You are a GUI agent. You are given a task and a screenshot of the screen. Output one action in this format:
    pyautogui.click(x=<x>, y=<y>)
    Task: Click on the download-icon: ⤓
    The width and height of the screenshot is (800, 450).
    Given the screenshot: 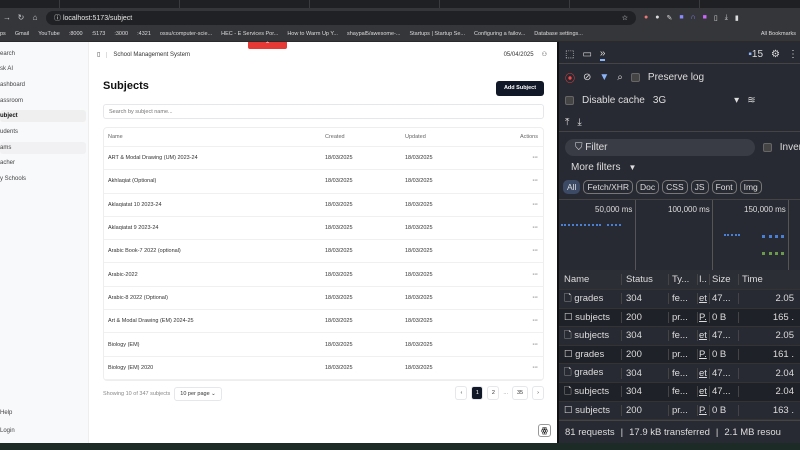 What is the action you would take?
    pyautogui.click(x=579, y=122)
    